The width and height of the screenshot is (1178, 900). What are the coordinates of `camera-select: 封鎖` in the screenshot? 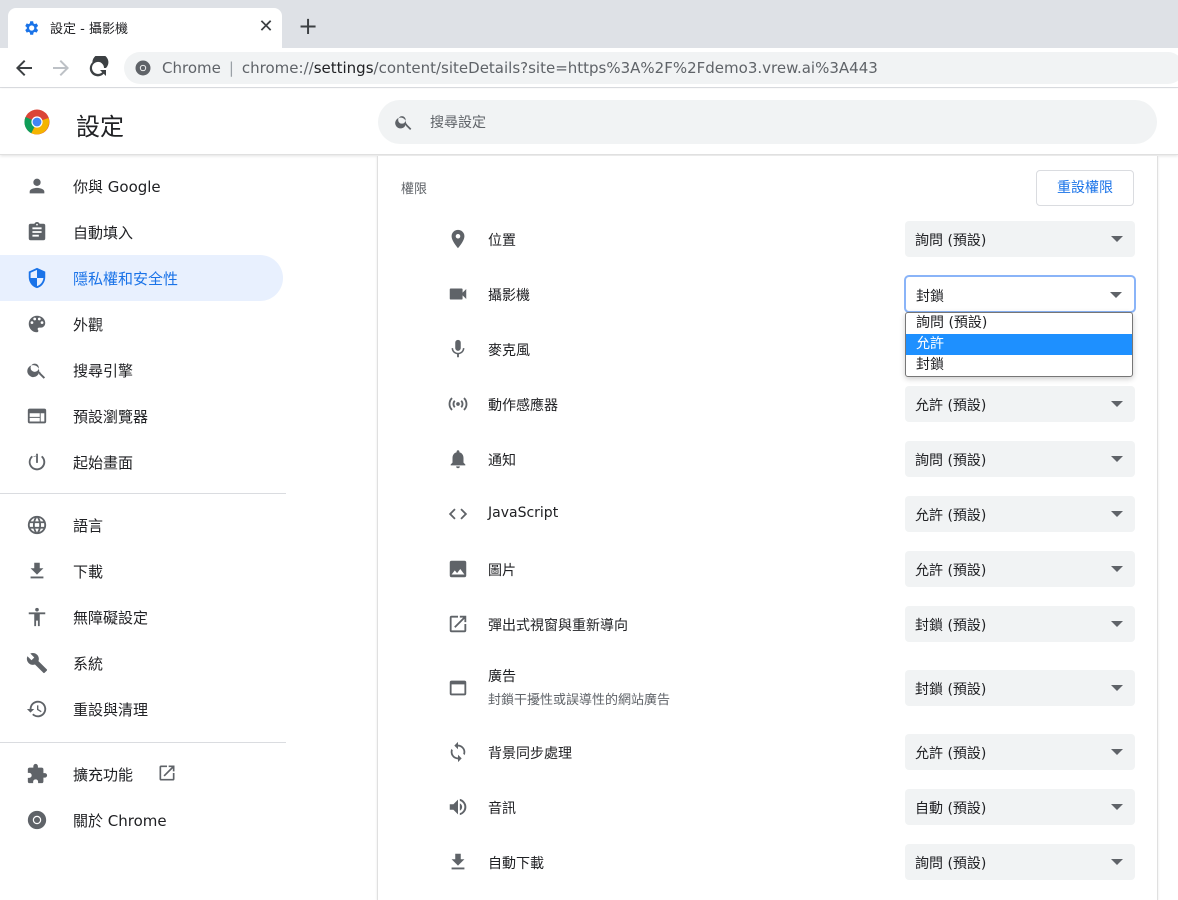 It's located at (1020, 294).